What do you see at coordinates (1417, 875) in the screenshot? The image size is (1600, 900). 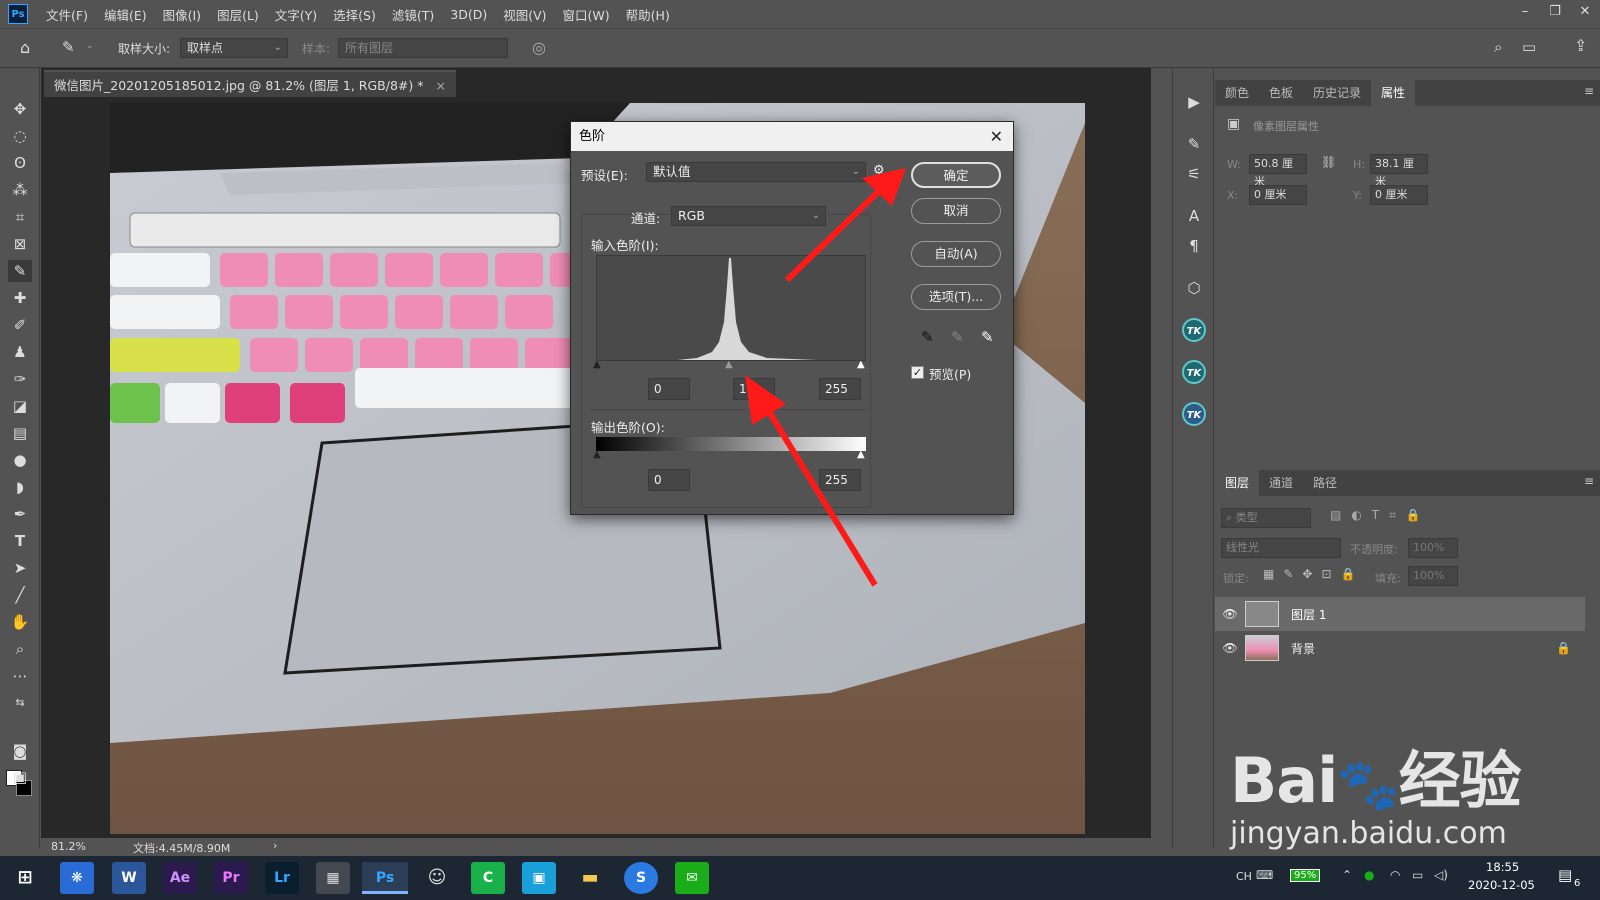 I see `battery-icon: ▭` at bounding box center [1417, 875].